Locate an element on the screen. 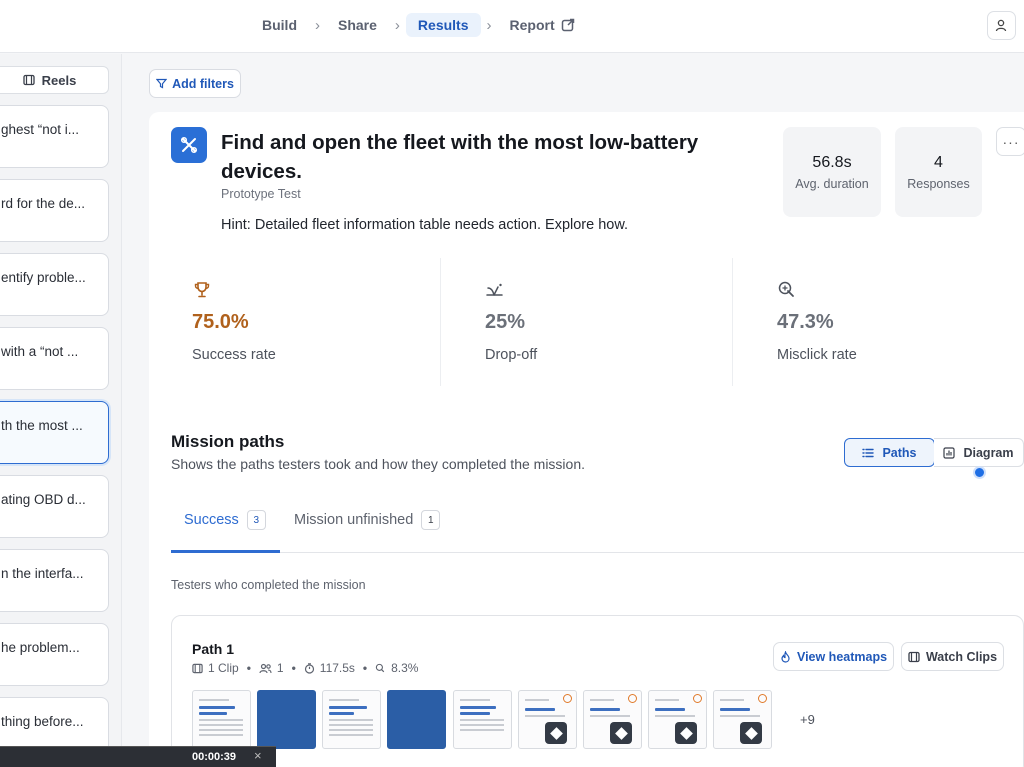 The width and height of the screenshot is (1024, 767). watch-clips-button: Watch Clips is located at coordinates (952, 656).